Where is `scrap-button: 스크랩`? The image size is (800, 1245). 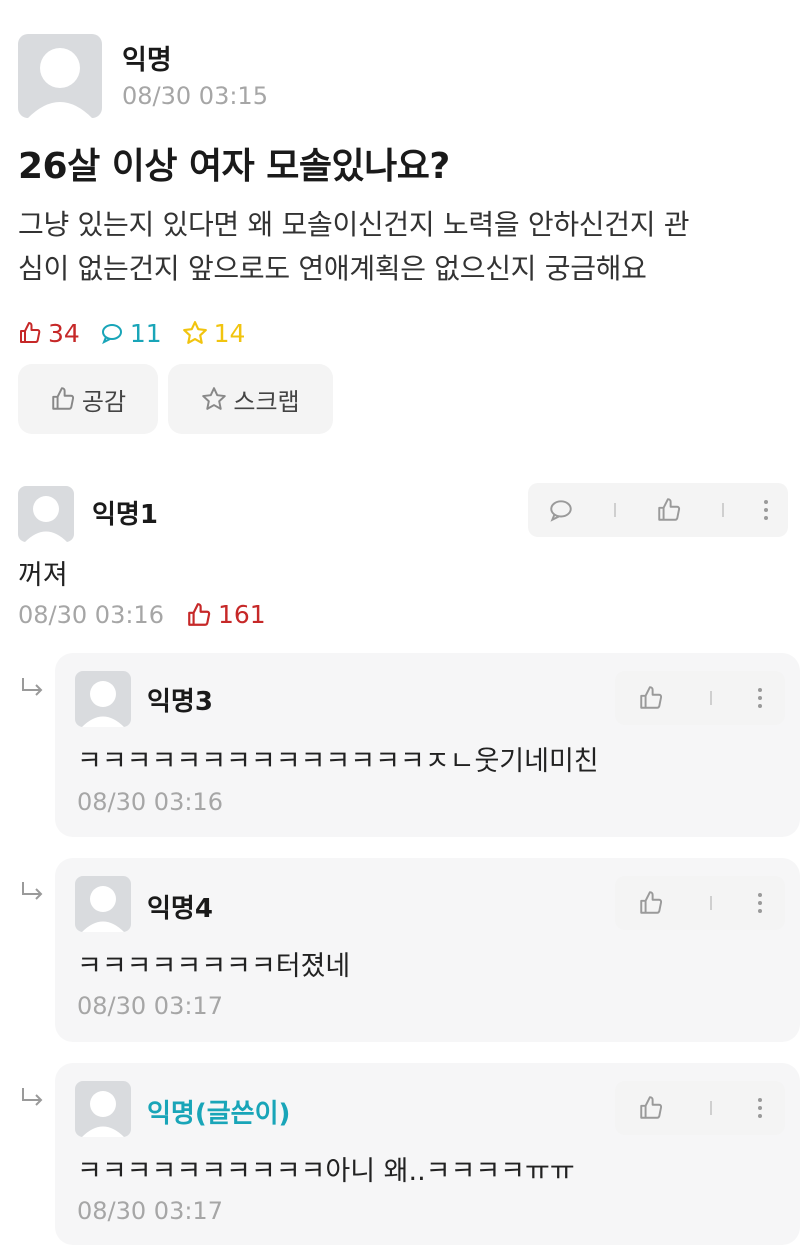 scrap-button: 스크랩 is located at coordinates (250, 399).